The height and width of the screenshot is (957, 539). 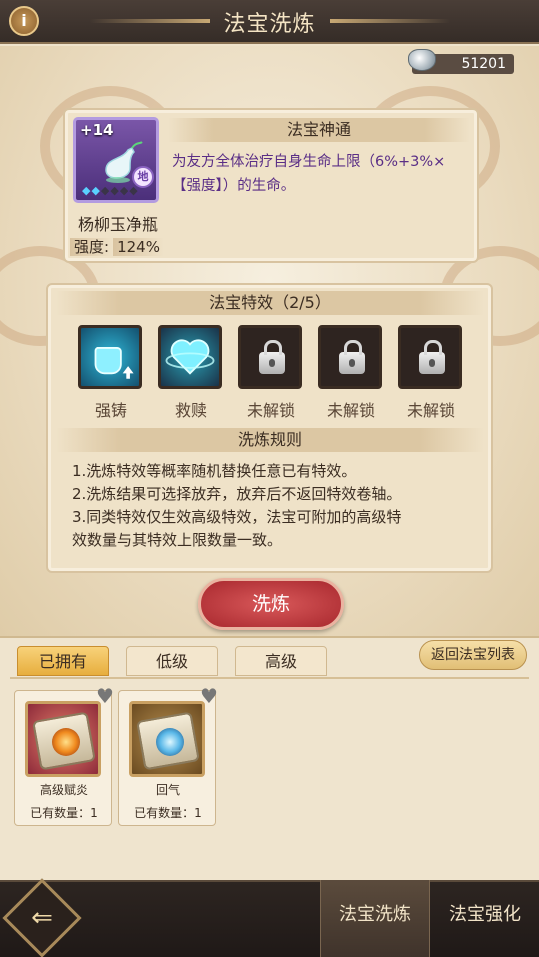 What do you see at coordinates (63, 790) in the screenshot?
I see `item-name: 高级赋炎` at bounding box center [63, 790].